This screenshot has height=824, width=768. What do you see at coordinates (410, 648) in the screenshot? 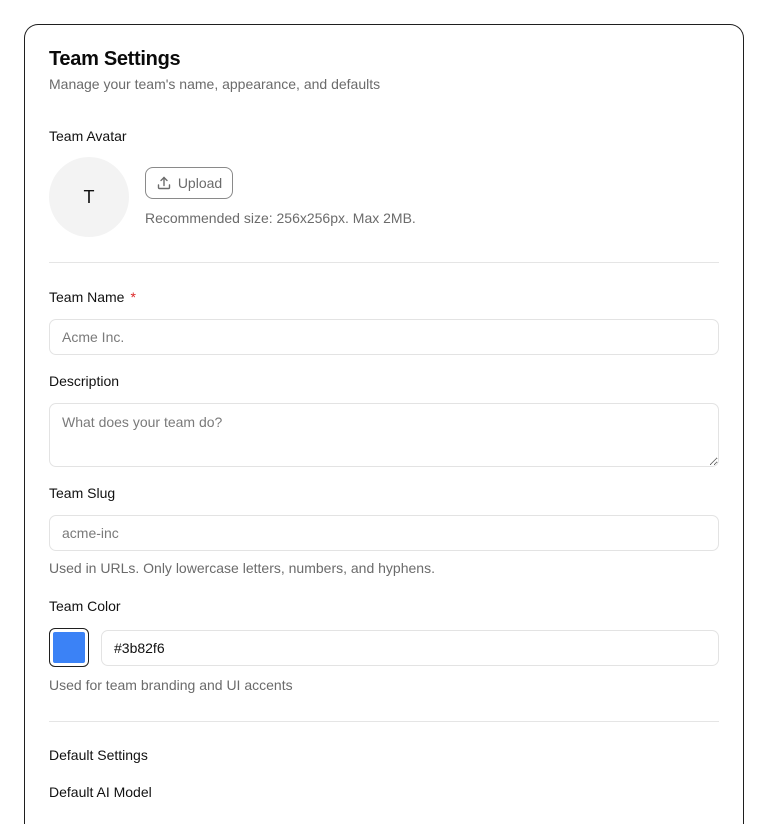
I see `team-color-input` at bounding box center [410, 648].